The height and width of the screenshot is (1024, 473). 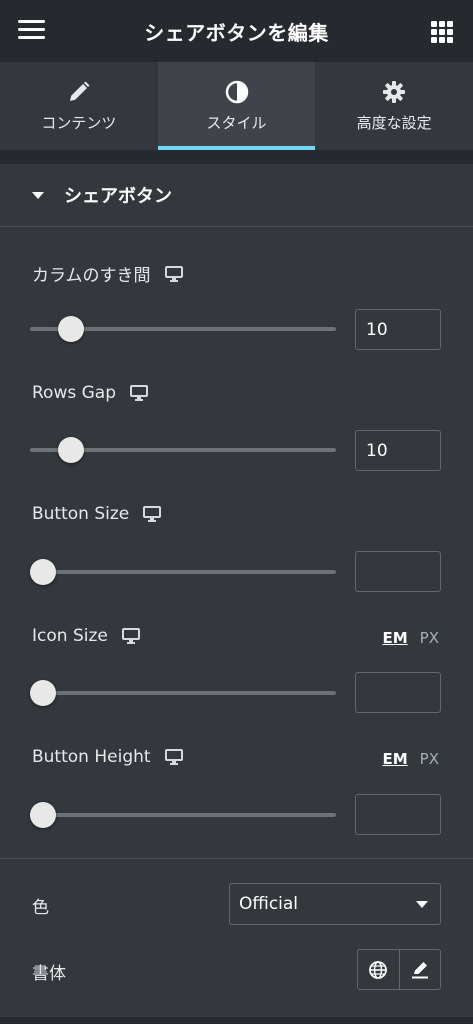 What do you see at coordinates (32, 31) in the screenshot?
I see `hamburger-menu-icon` at bounding box center [32, 31].